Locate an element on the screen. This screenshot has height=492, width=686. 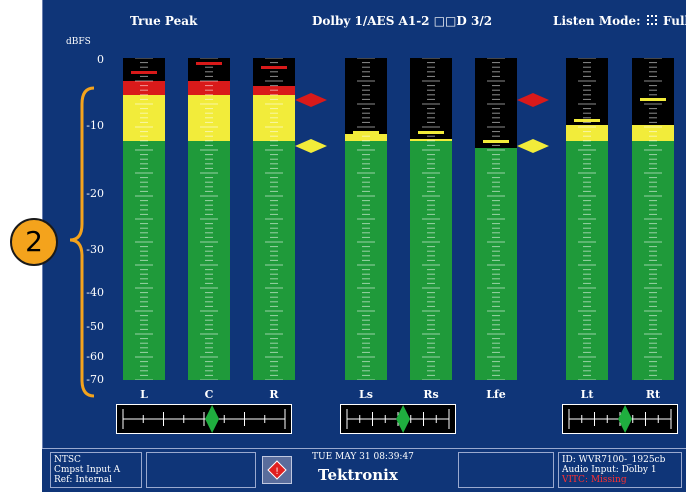
units-label: dBFS is located at coordinates (78, 42).